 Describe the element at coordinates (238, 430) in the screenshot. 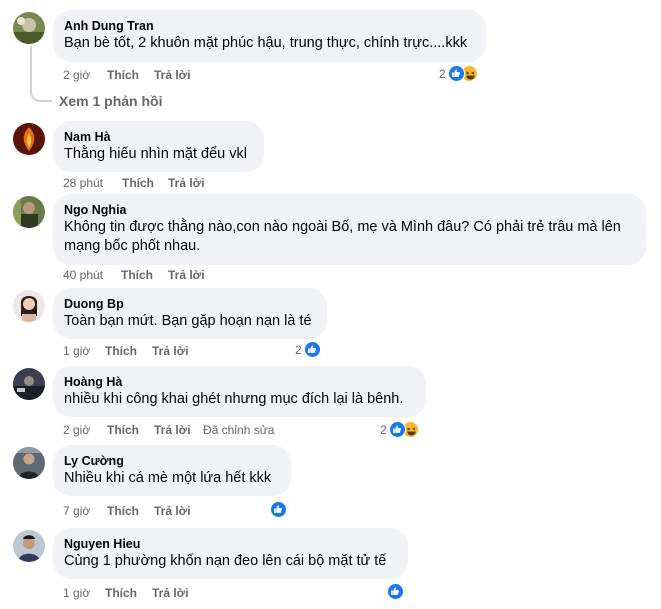

I see `edited-label: Đã chỉnh sửa` at that location.